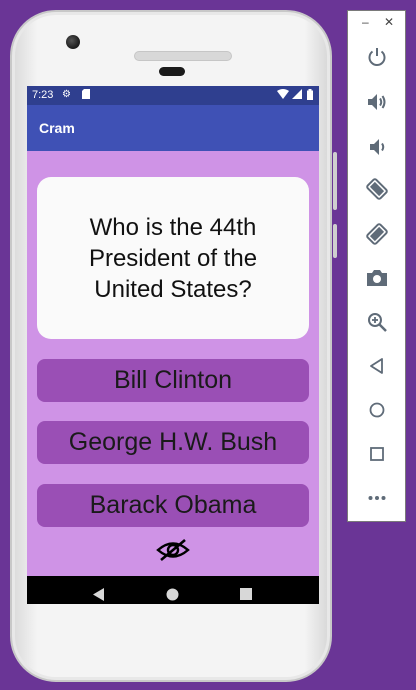  Describe the element at coordinates (66, 94) in the screenshot. I see `settings-icon: ⚙` at that location.